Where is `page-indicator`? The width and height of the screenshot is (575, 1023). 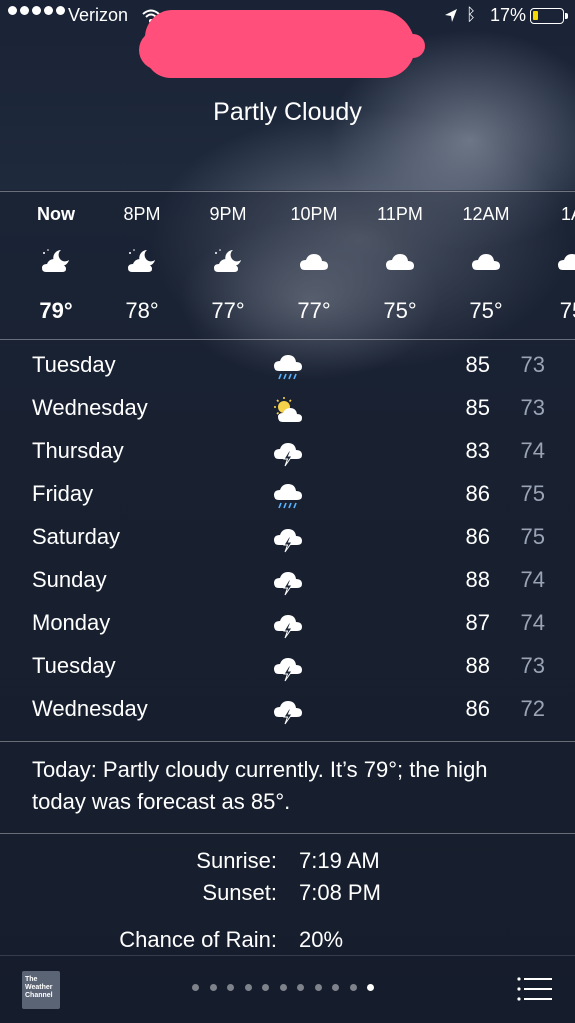 page-indicator is located at coordinates (283, 987).